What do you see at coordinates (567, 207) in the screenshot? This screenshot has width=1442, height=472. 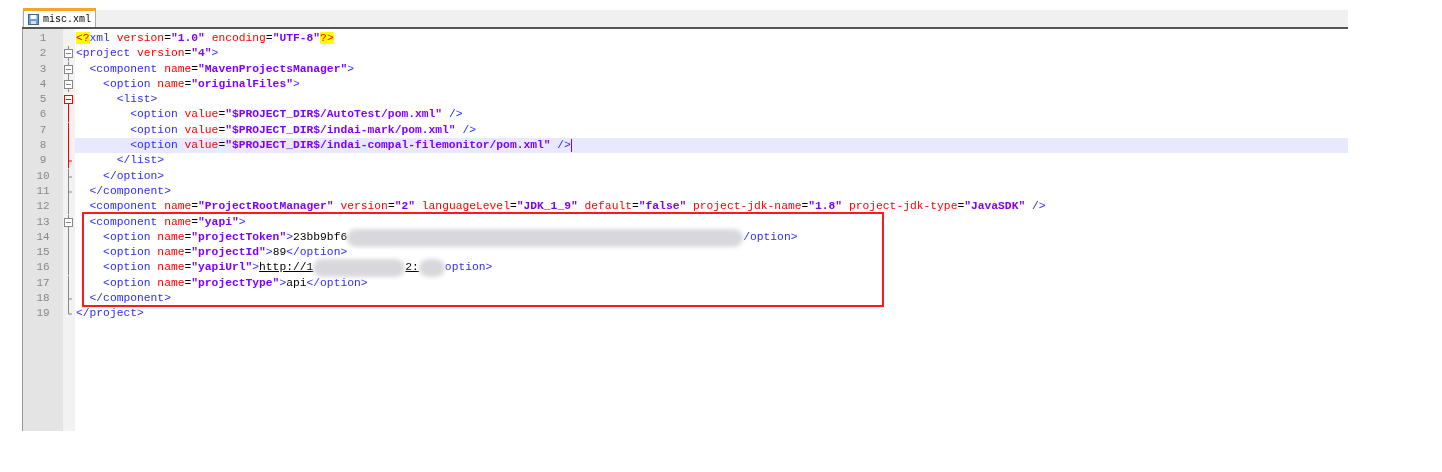 I see `code-text: <component name="ProjectRootManager" version="2" languageLevel="JDK_1_9" default="false" project-jdk-name="1.8" project-jdk-type="JavaSDK" />` at bounding box center [567, 207].